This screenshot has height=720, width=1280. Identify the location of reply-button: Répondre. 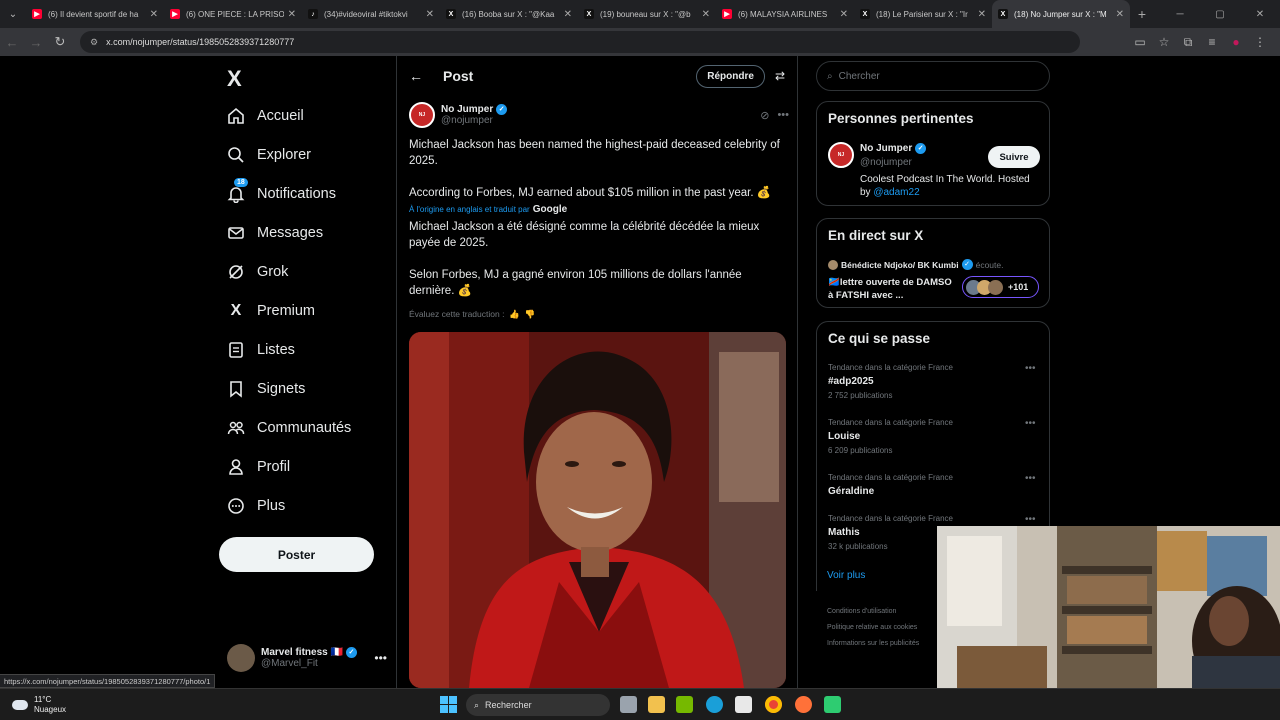
(730, 76).